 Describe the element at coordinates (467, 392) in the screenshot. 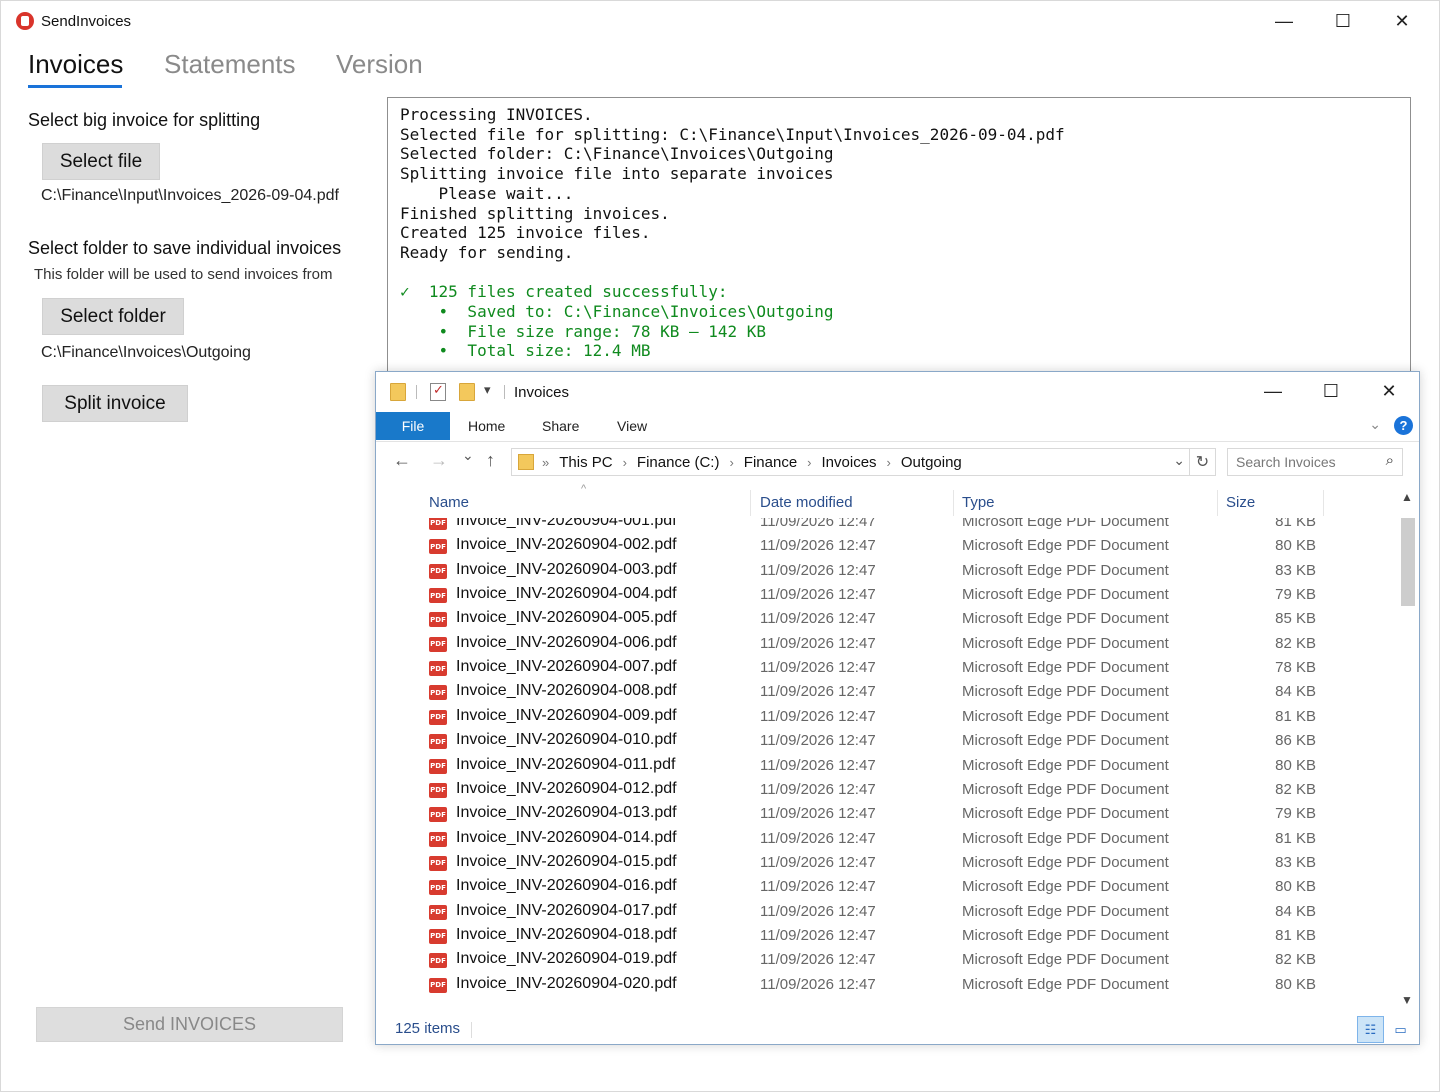

I see `new-folder-icon` at that location.